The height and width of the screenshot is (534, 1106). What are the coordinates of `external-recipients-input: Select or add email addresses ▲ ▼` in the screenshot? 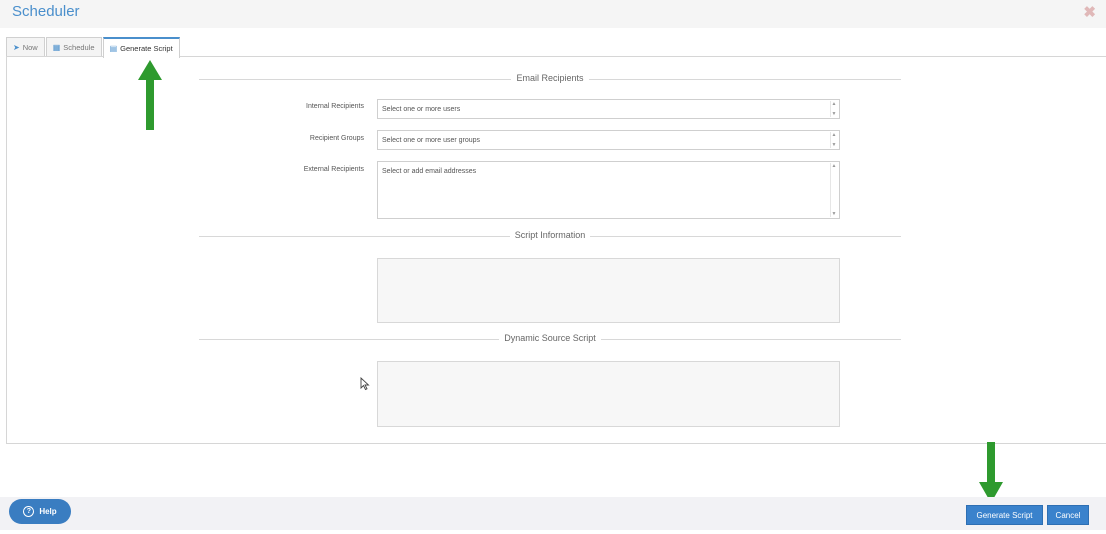 It's located at (608, 190).